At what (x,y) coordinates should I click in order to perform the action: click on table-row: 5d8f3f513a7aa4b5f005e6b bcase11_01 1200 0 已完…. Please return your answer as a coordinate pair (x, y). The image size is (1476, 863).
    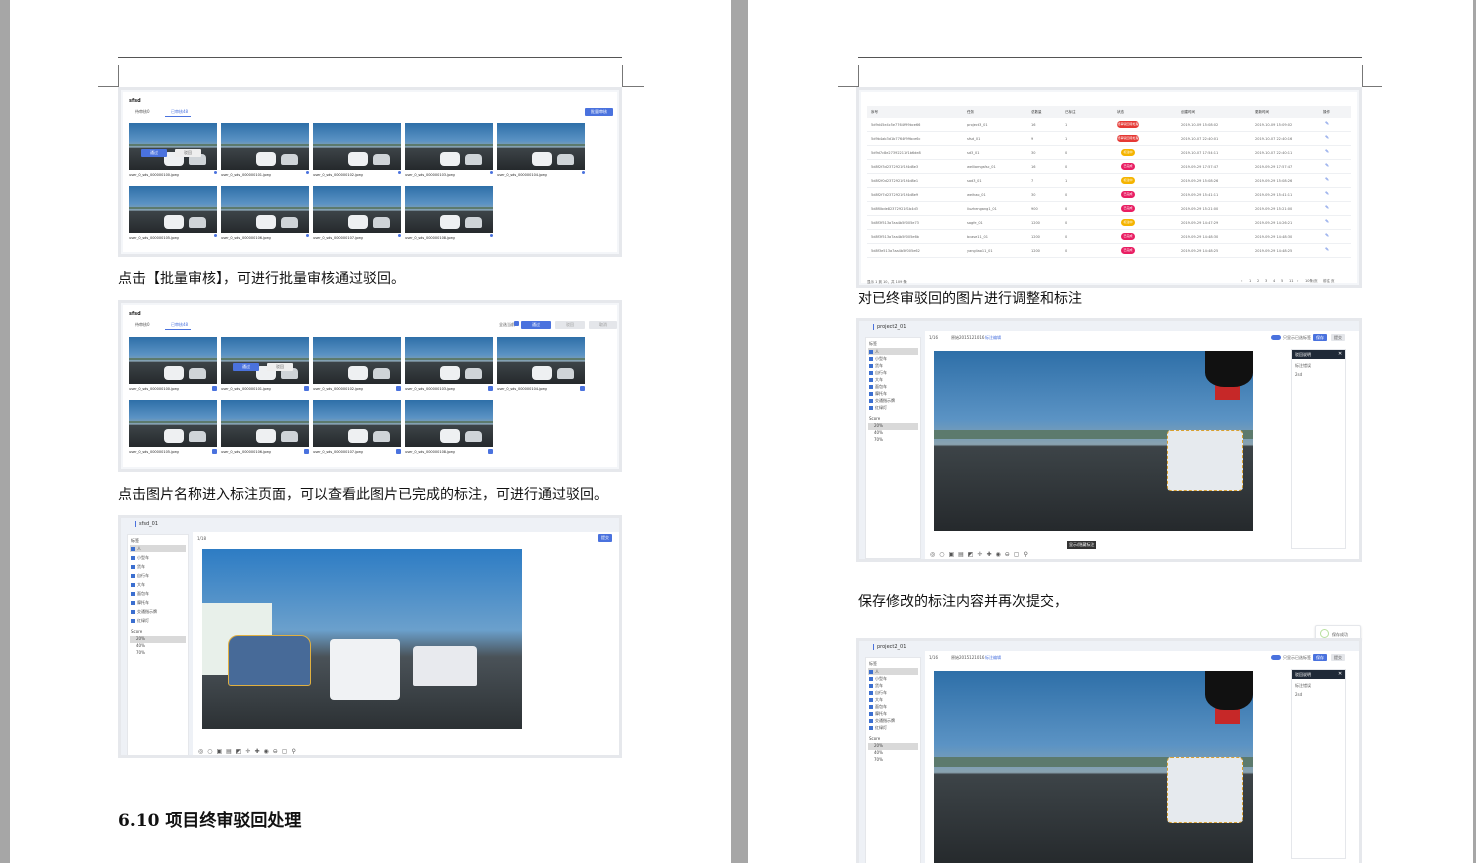
    Looking at the image, I should click on (1109, 237).